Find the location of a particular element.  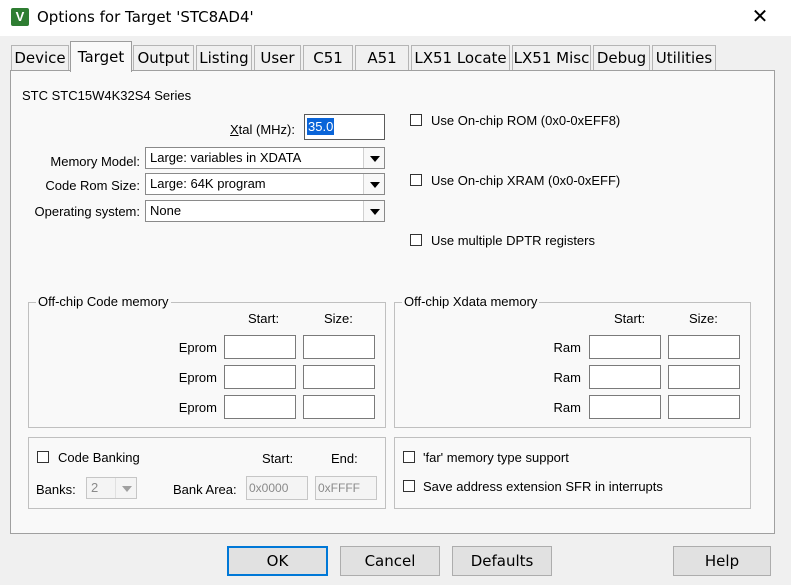

memory-model-select: Large: variables in XDATA is located at coordinates (265, 158).